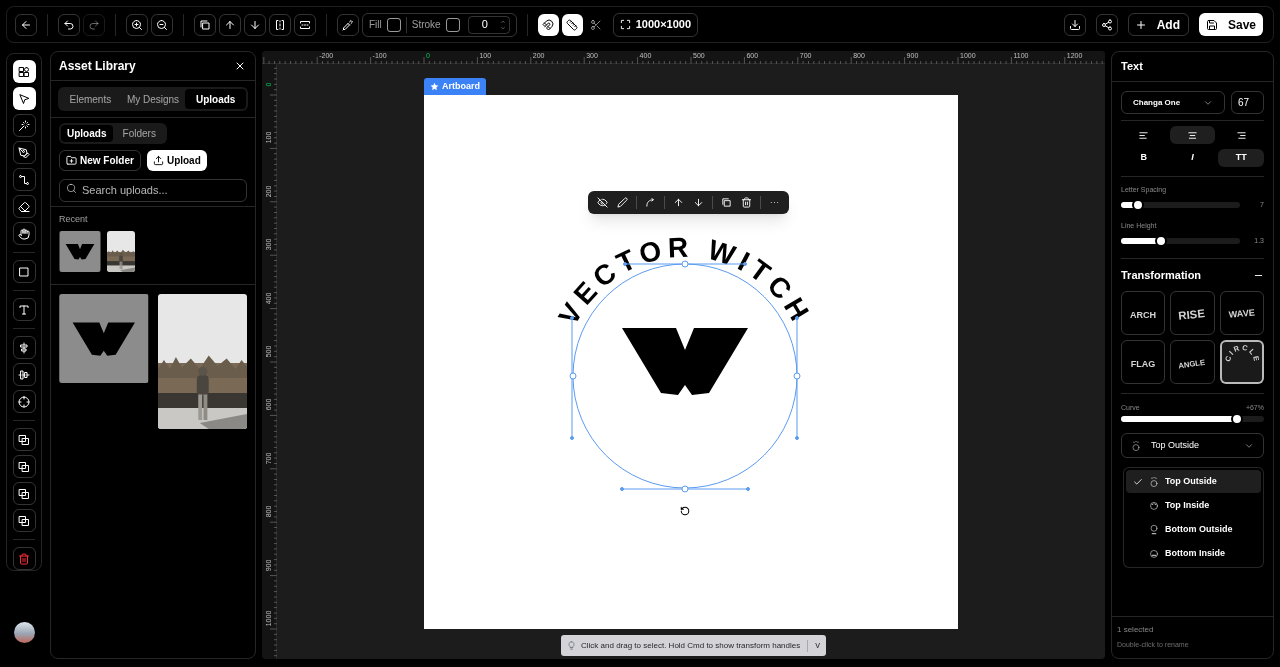 This screenshot has height=667, width=1280. I want to click on font-dropdown: Changa One, so click(1173, 102).